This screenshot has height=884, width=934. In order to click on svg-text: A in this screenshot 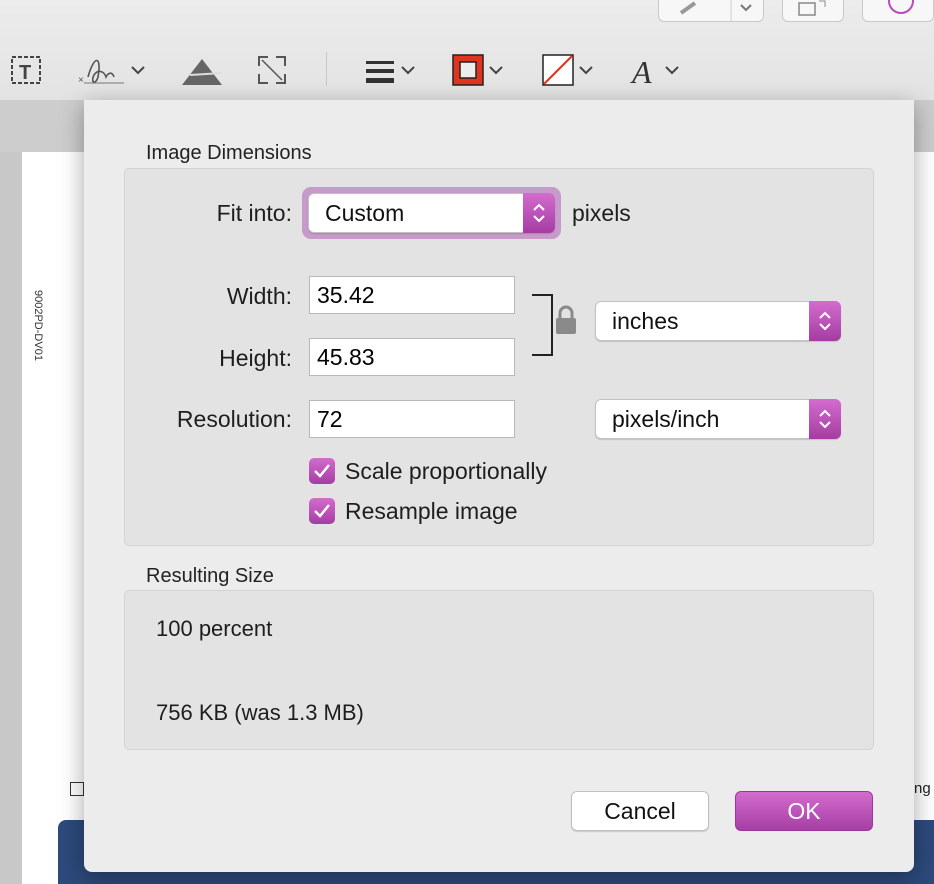, I will do `click(641, 70)`.